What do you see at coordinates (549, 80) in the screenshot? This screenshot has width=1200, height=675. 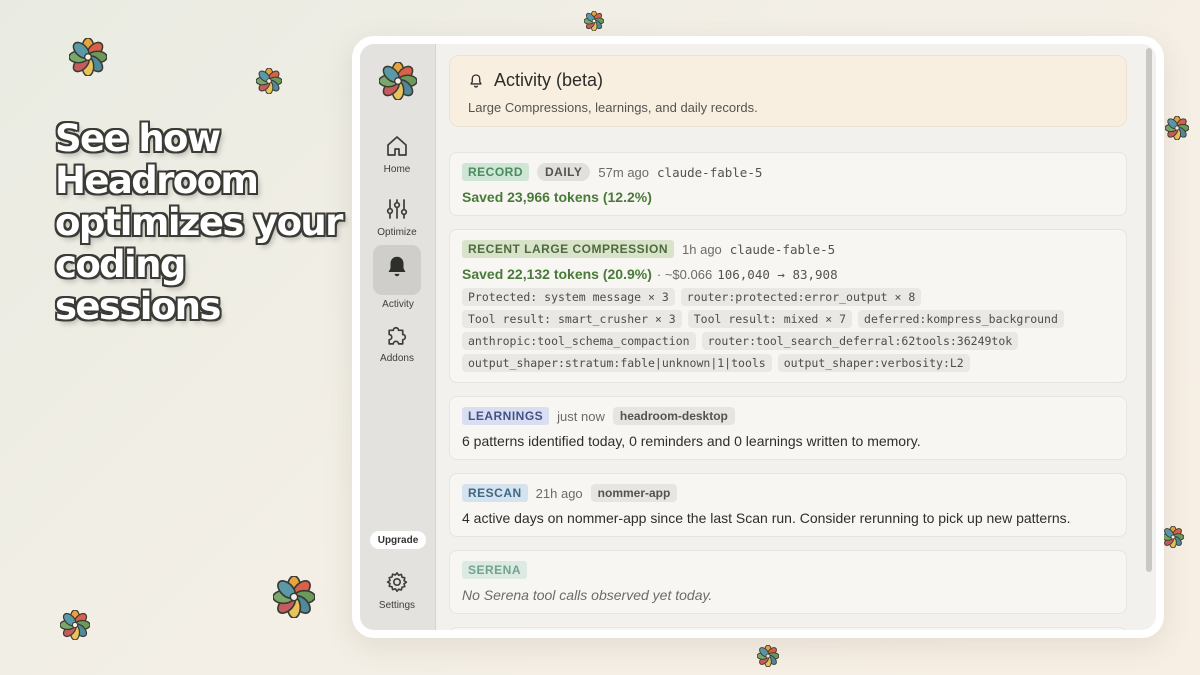 I see `page-title: Activity (beta)` at bounding box center [549, 80].